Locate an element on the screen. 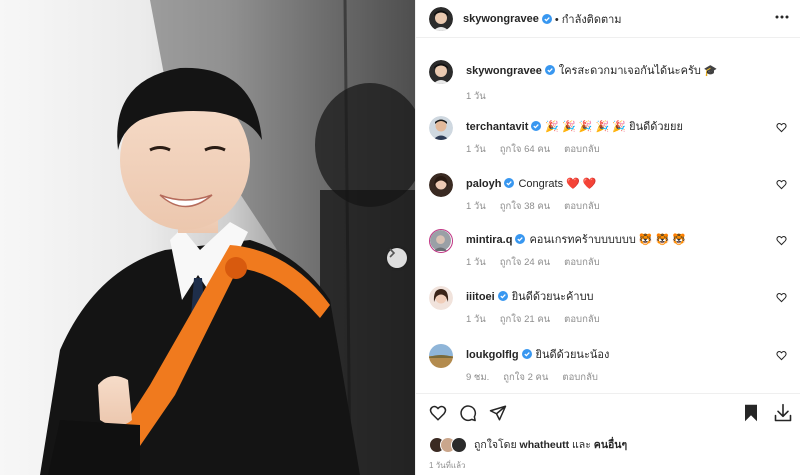 The width and height of the screenshot is (800, 475). caption-body: skywongravee ใครสะดวกมาเจอกันได้นะครับ 🎓 is located at coordinates (616, 71).